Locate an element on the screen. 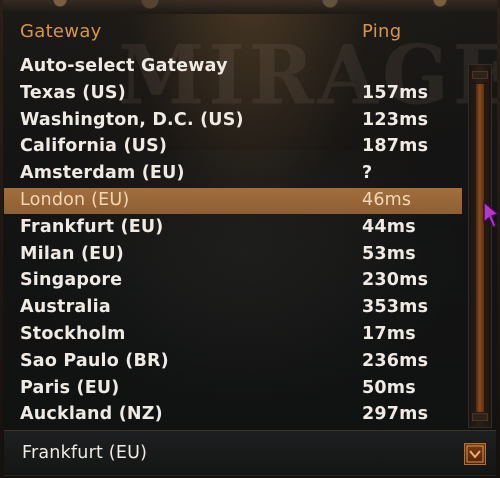 Image resolution: width=500 pixels, height=478 pixels. gateway-name: Auckland (NZ) is located at coordinates (91, 414).